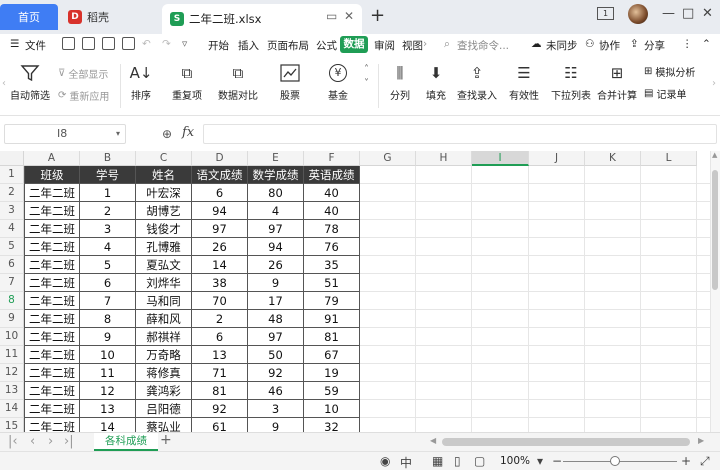  I want to click on maximize-icon: □, so click(688, 13).